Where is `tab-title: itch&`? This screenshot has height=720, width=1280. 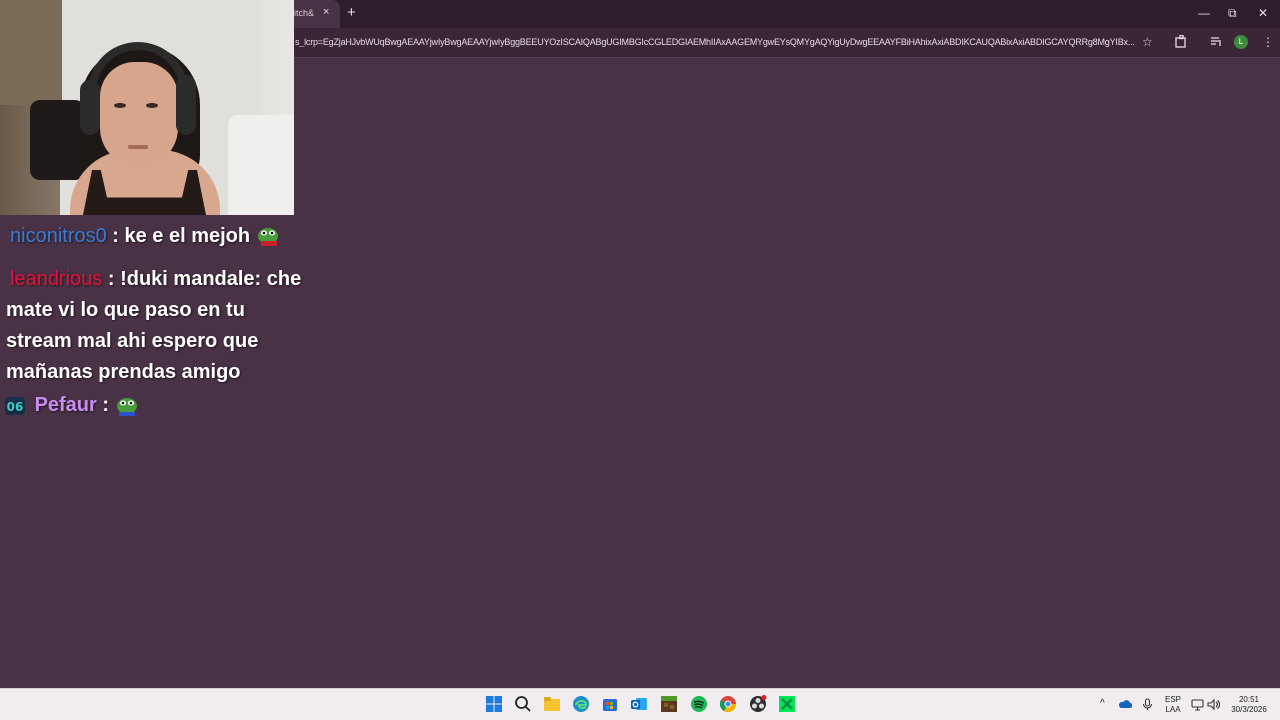 tab-title: itch& is located at coordinates (304, 13).